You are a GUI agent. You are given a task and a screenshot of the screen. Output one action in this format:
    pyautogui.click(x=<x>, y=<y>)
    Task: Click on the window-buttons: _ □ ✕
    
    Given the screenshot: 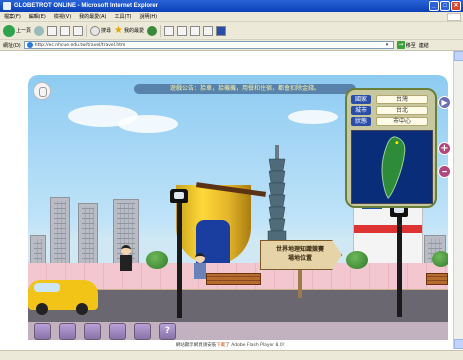 What is the action you would take?
    pyautogui.click(x=445, y=6)
    